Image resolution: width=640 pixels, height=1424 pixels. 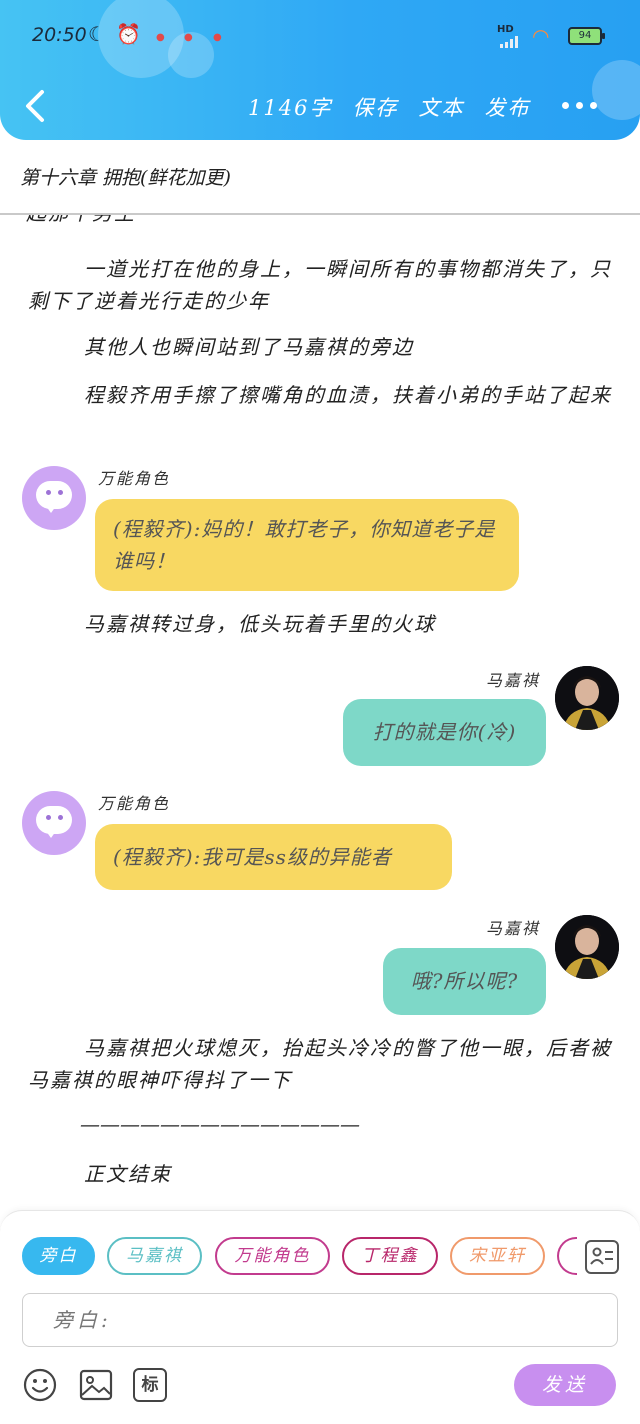 What do you see at coordinates (616, 90) in the screenshot?
I see `decor-circle` at bounding box center [616, 90].